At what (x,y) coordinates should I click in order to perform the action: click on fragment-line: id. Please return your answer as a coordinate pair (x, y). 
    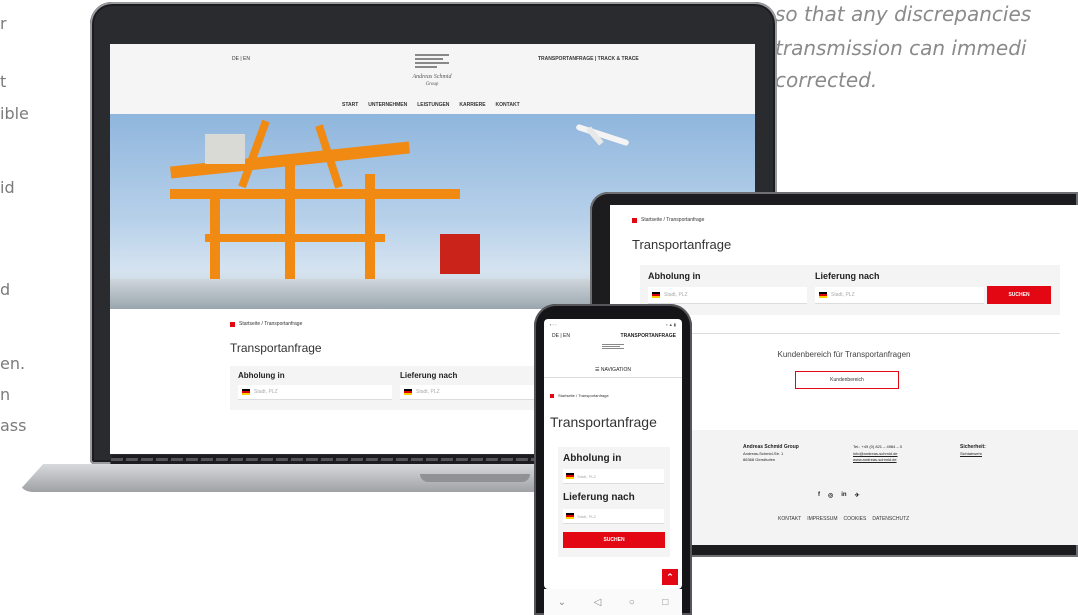
    Looking at the image, I should click on (7, 187).